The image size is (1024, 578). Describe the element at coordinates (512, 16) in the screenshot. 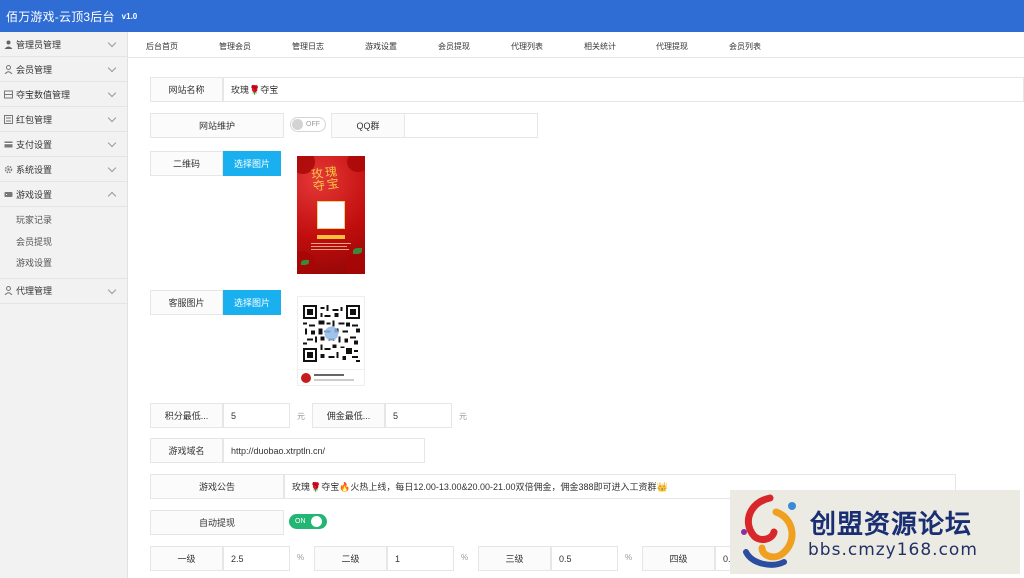

I see `app-header: 佰万游戏-云顶3后台 v1.0` at that location.